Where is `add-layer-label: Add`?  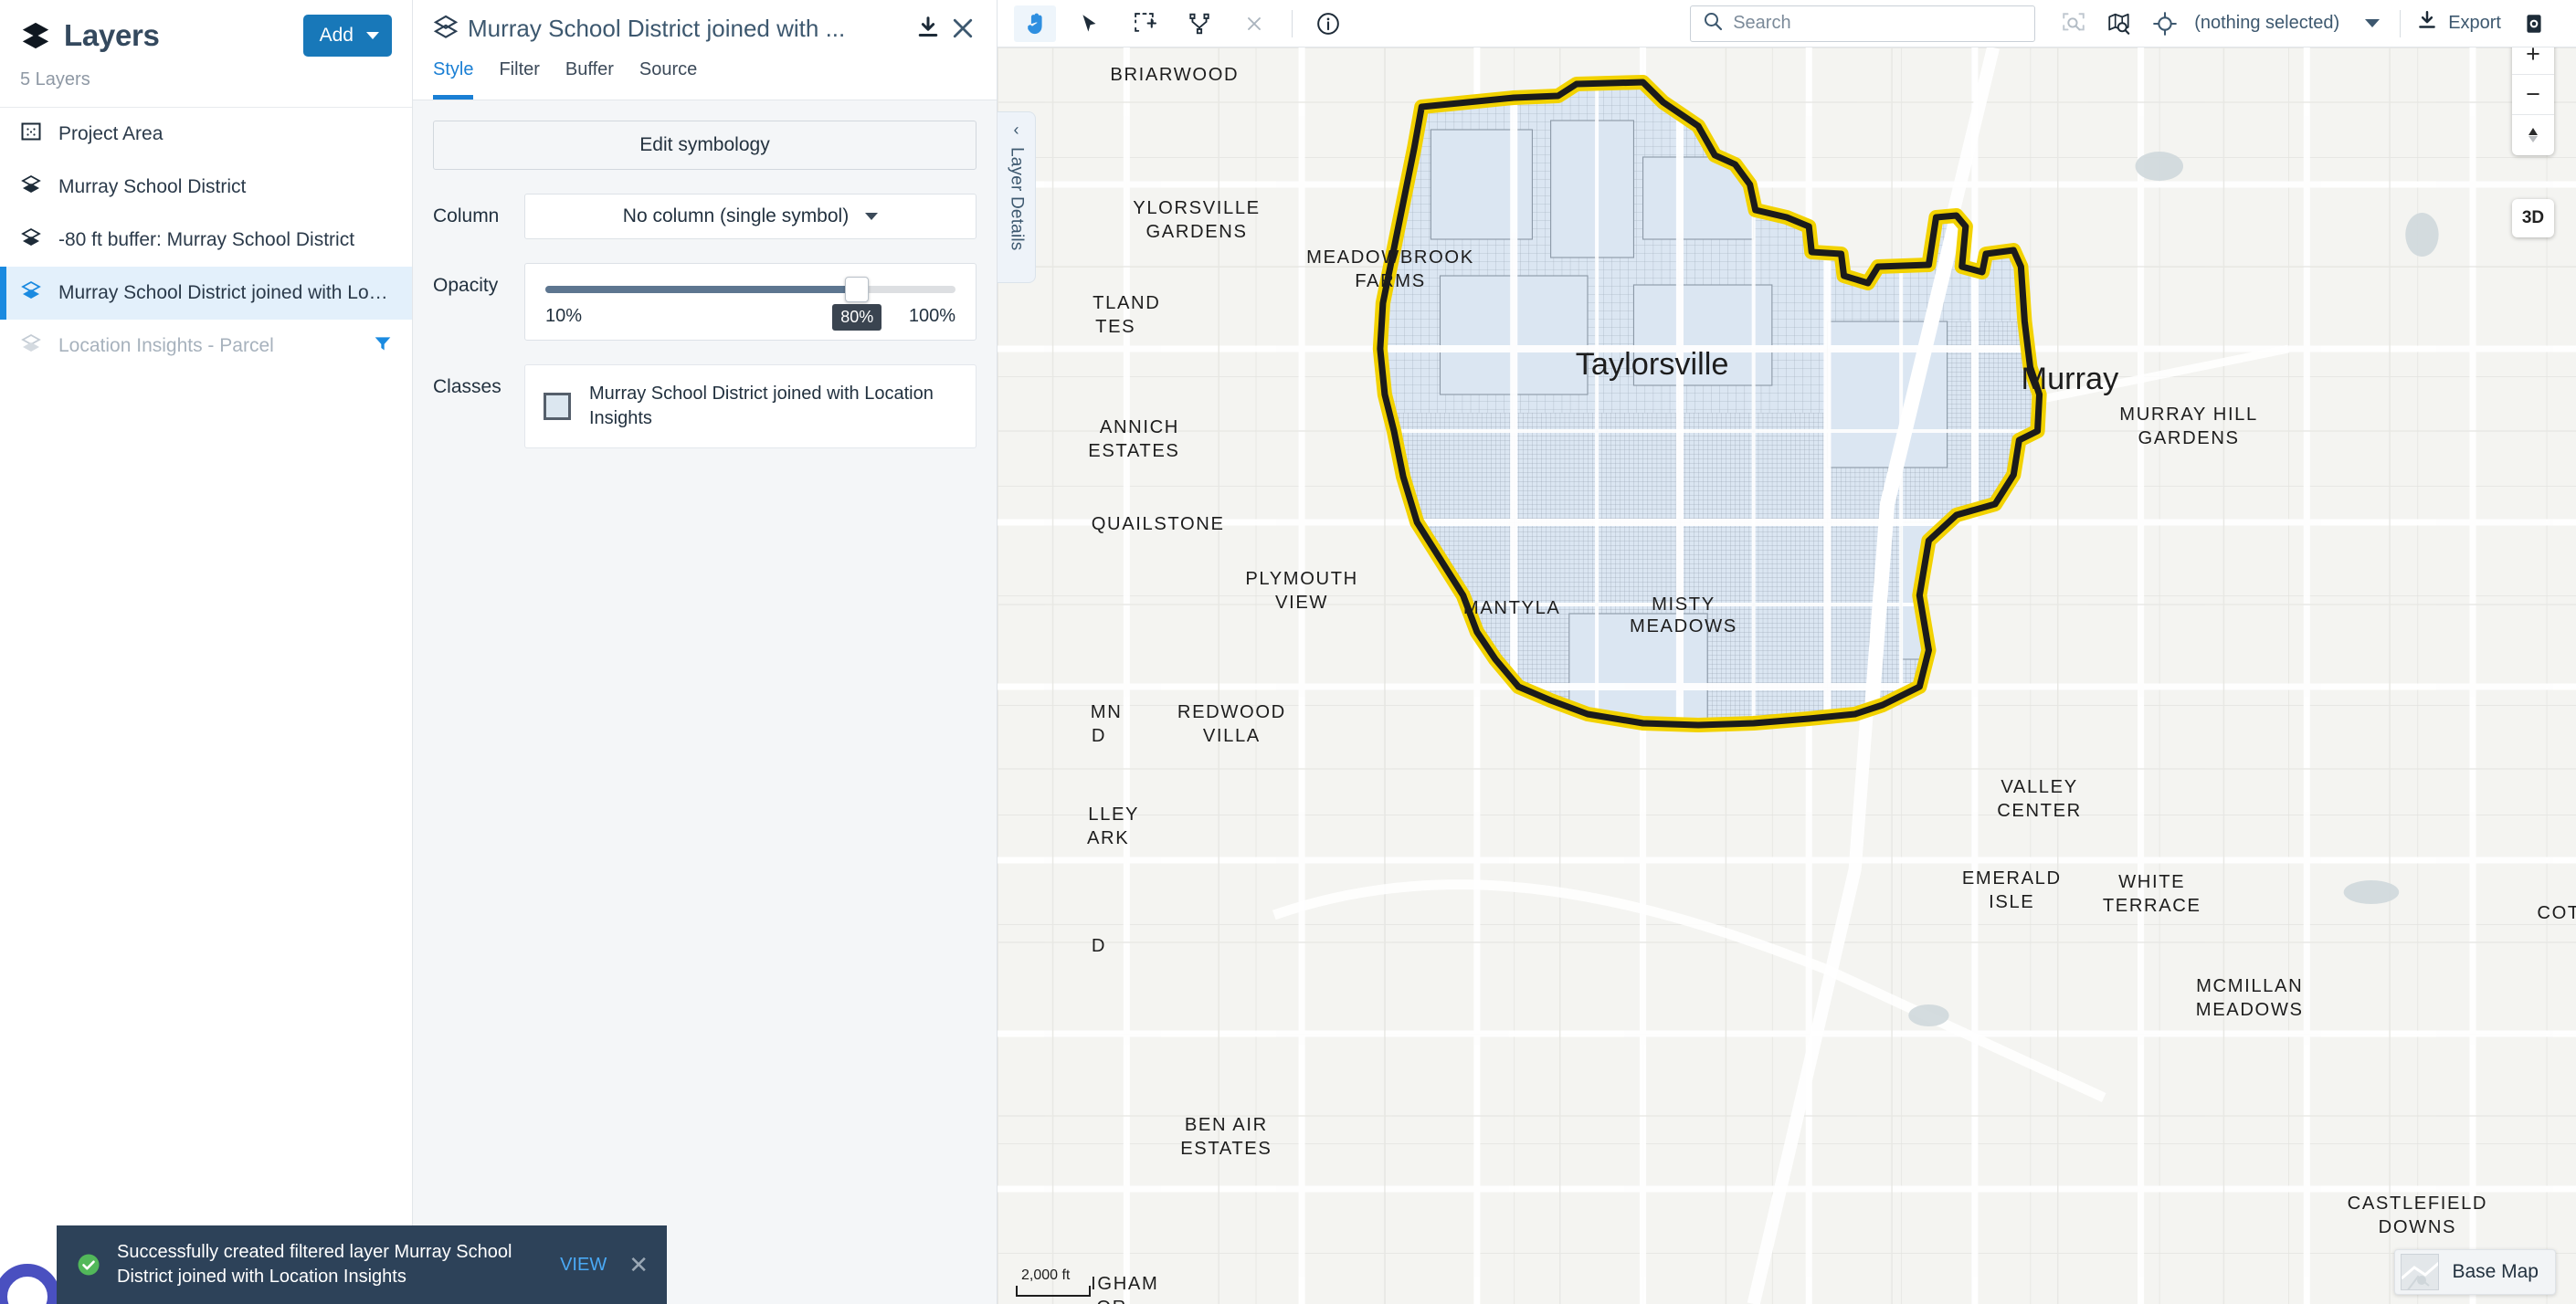 add-layer-label: Add is located at coordinates (336, 35).